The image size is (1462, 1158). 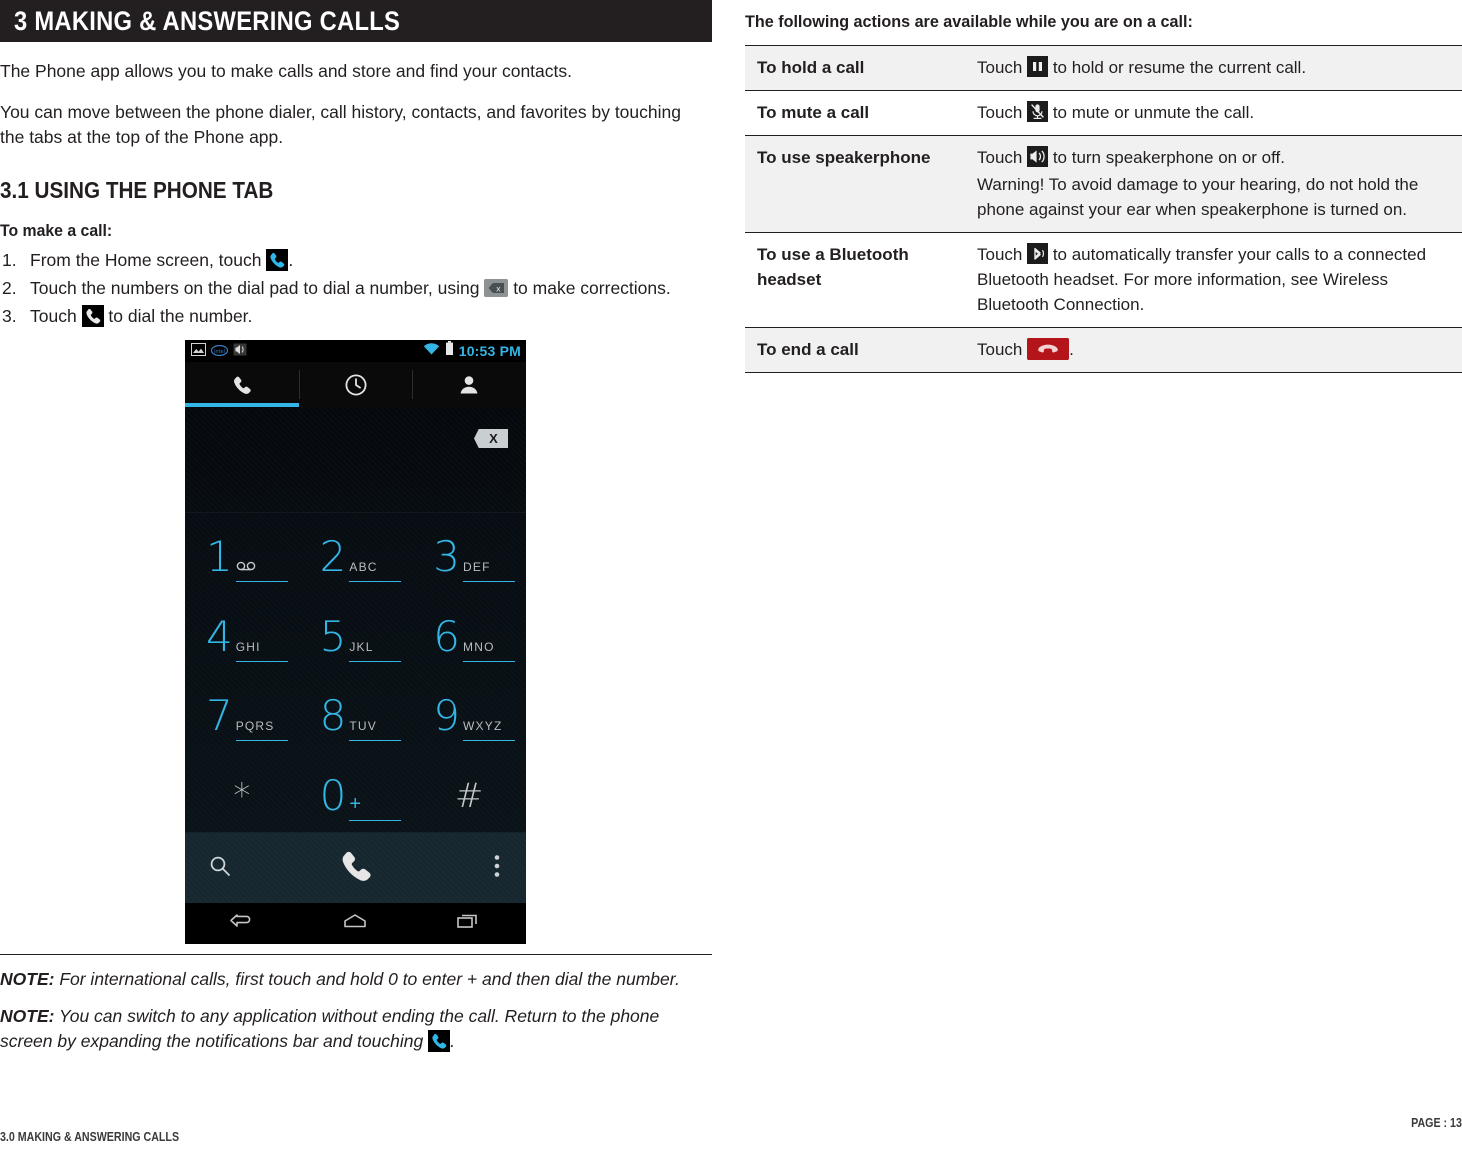 What do you see at coordinates (447, 716) in the screenshot?
I see `key-digit: 9` at bounding box center [447, 716].